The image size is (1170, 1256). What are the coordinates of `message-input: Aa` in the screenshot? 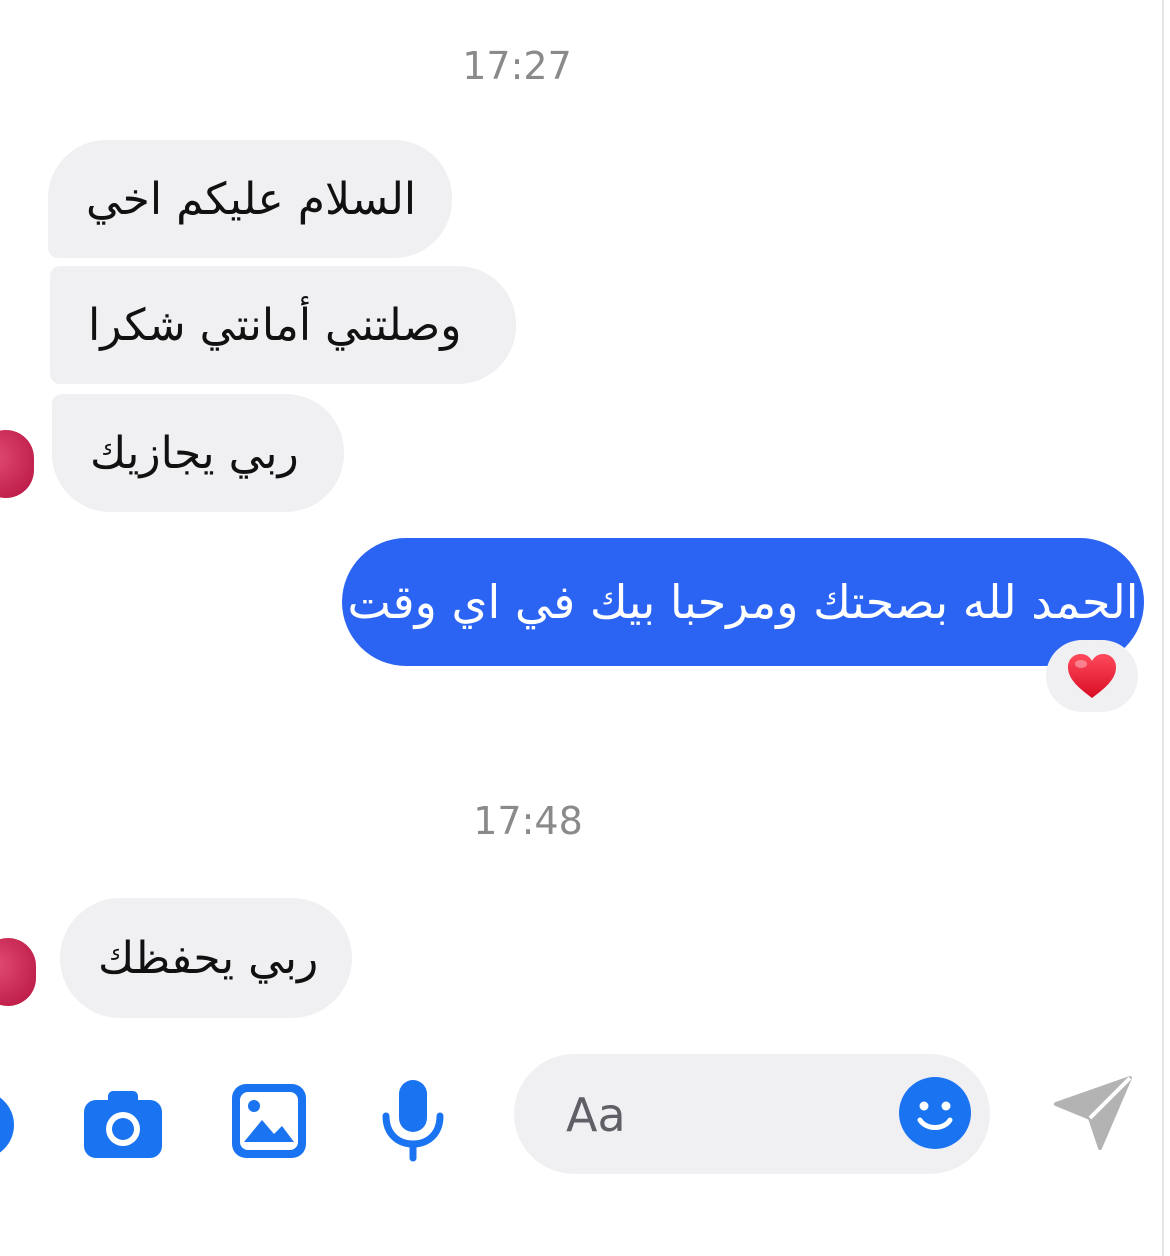 It's located at (752, 1114).